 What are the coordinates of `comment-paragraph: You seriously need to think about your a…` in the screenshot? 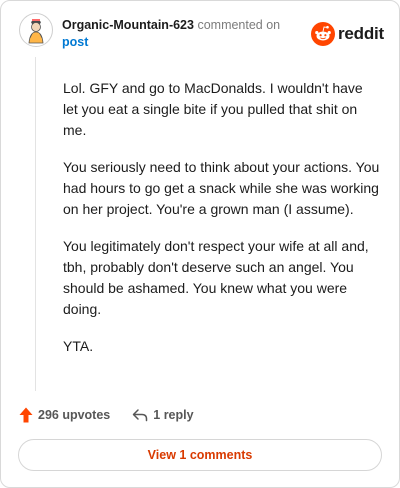 It's located at (221, 188).